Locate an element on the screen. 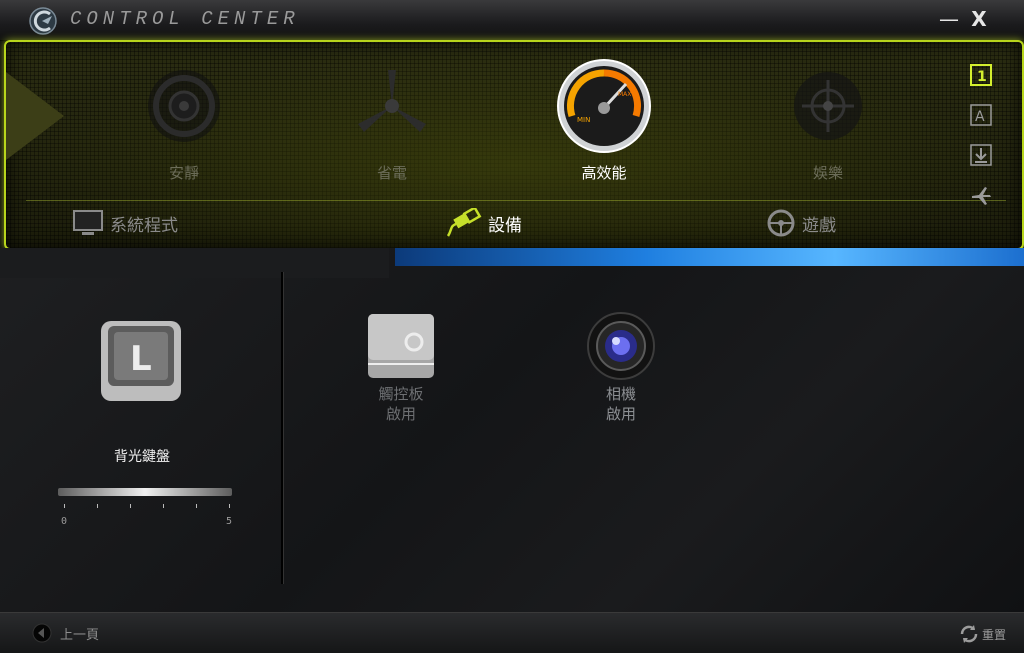  key-letter: L is located at coordinates (141, 359).